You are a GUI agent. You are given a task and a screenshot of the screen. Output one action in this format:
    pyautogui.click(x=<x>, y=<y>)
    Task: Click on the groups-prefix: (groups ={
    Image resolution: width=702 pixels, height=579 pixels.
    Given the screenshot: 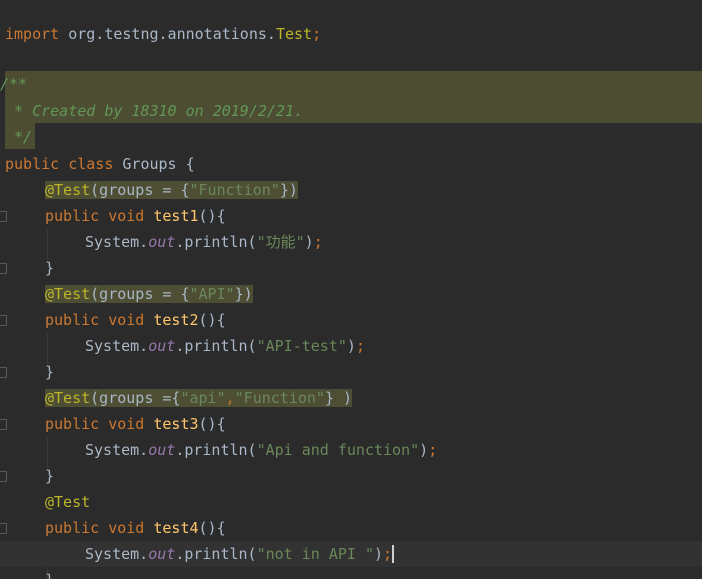 What is the action you would take?
    pyautogui.click(x=135, y=398)
    